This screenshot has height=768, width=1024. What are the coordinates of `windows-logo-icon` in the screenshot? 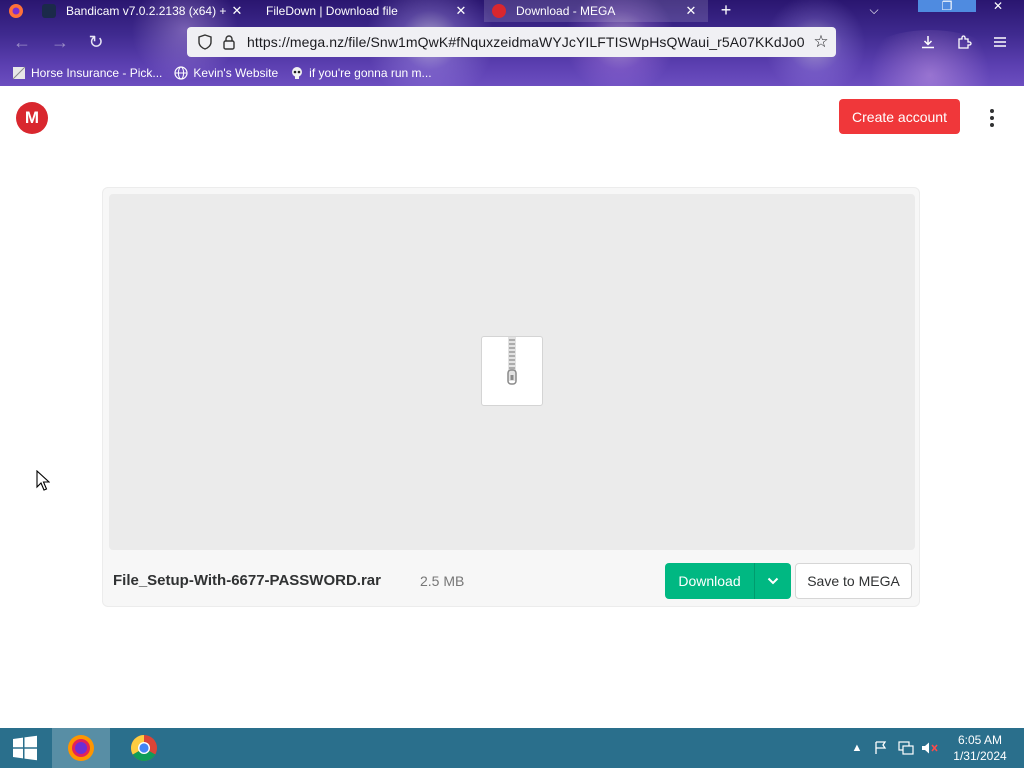 It's located at (25, 748).